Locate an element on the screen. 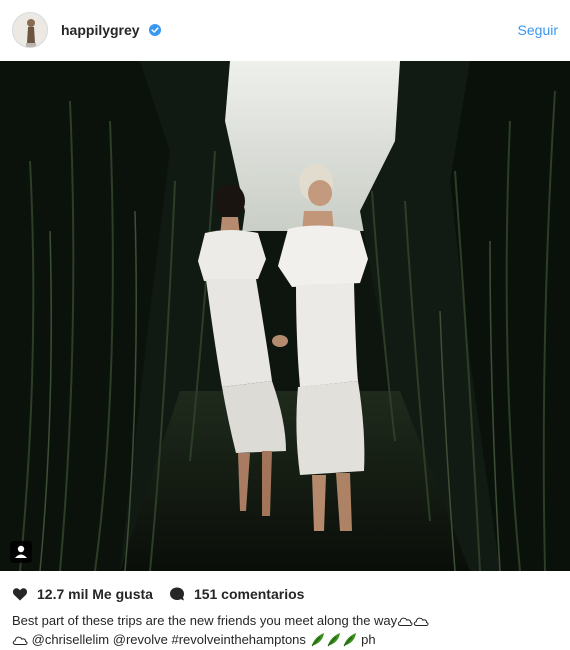  avatar is located at coordinates (30, 30).